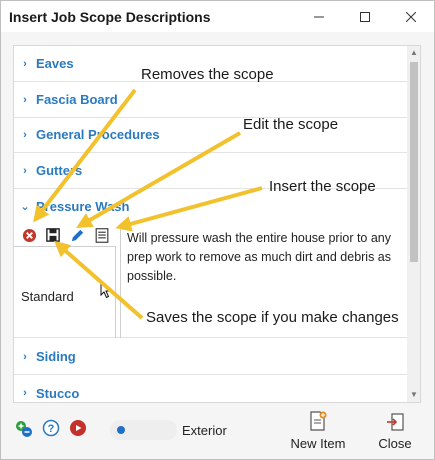  I want to click on scope-name: Standard, so click(47, 296).